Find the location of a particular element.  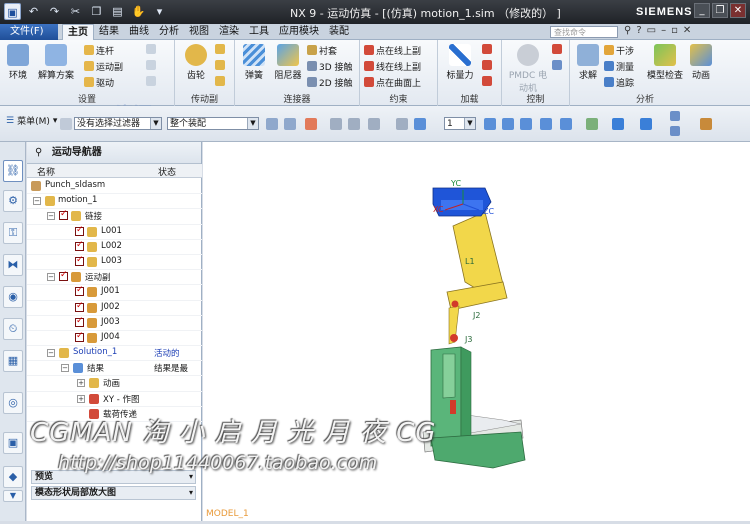

snap-tool-3-icon is located at coordinates (374, 124).